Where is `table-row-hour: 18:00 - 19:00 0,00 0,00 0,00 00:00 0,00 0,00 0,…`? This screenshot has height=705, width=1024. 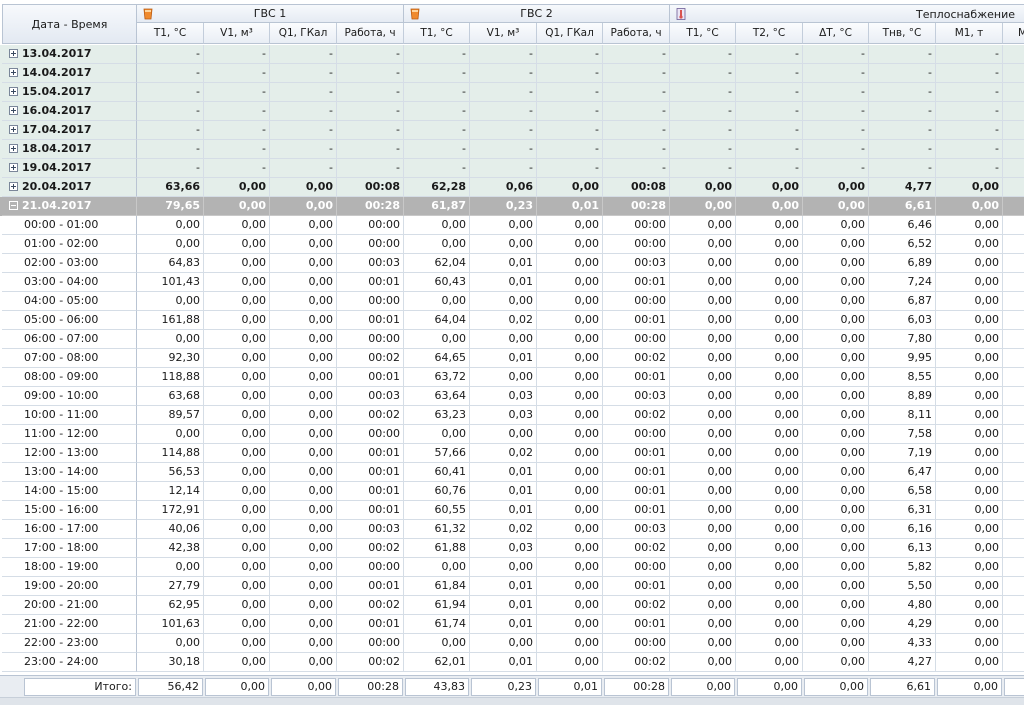 table-row-hour: 18:00 - 19:00 0,00 0,00 0,00 00:00 0,00 0,00 0,… is located at coordinates (512, 567).